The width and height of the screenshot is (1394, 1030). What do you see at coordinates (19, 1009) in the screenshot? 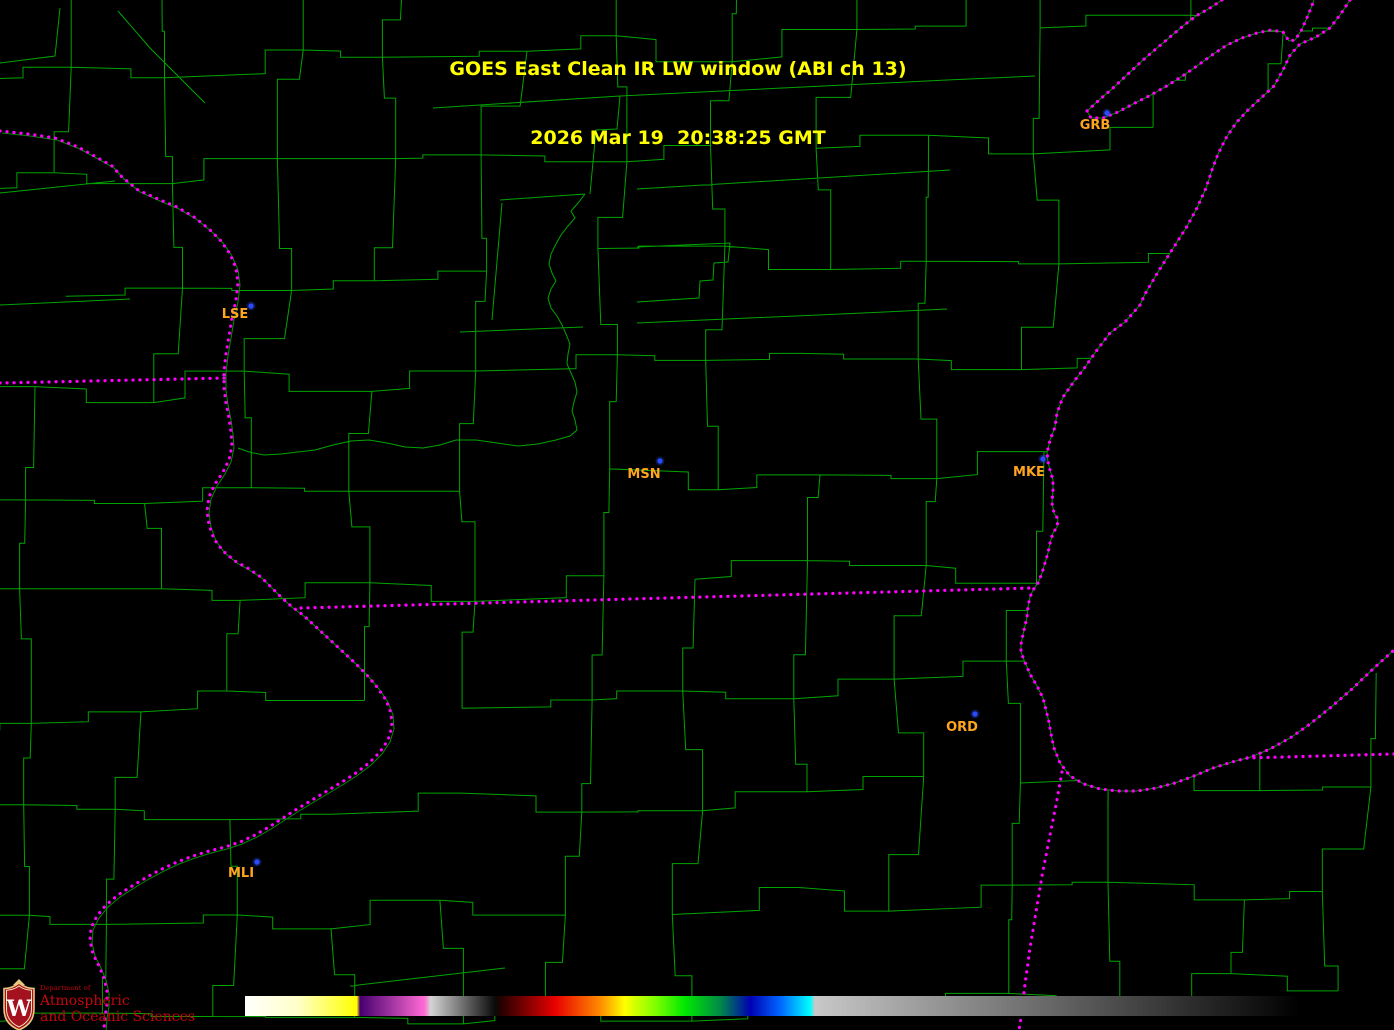
I see `crest-letter: W` at bounding box center [19, 1009].